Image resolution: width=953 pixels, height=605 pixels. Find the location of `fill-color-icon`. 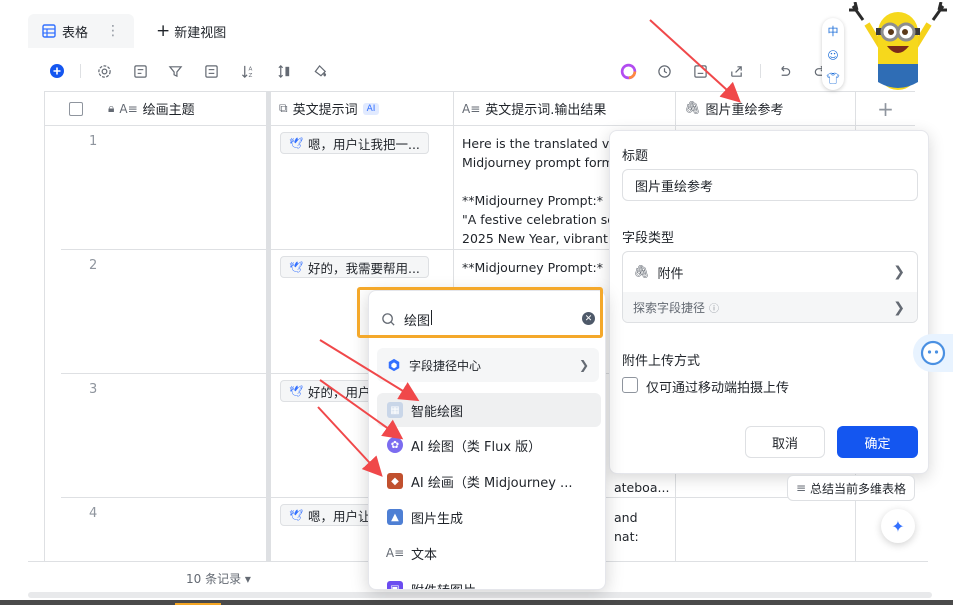

fill-color-icon is located at coordinates (320, 71).